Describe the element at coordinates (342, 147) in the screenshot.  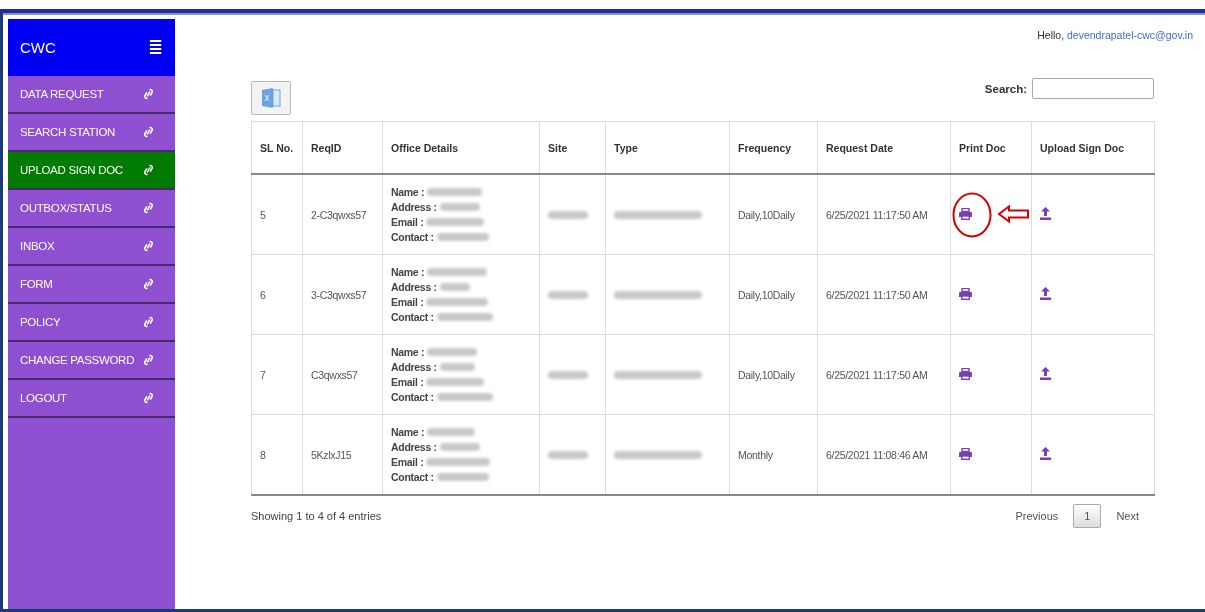
I see `column-header: ReqID` at that location.